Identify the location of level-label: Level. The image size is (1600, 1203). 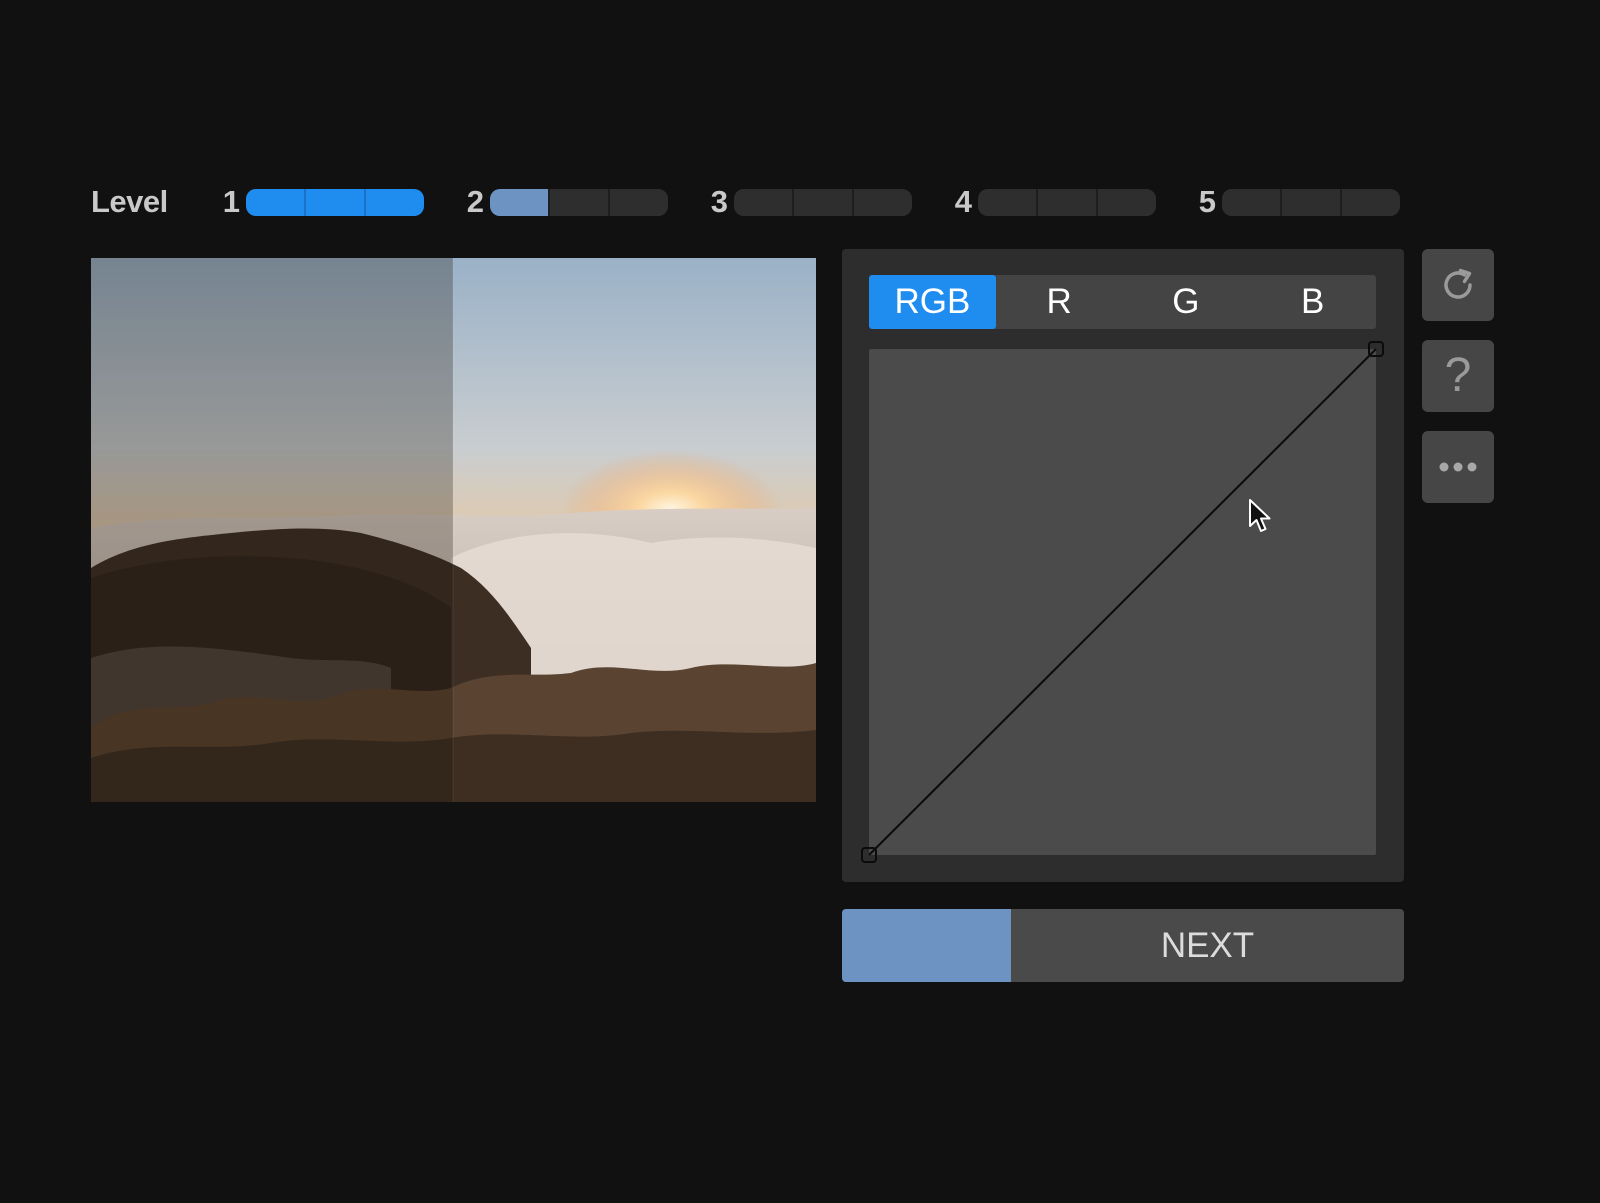
(129, 201).